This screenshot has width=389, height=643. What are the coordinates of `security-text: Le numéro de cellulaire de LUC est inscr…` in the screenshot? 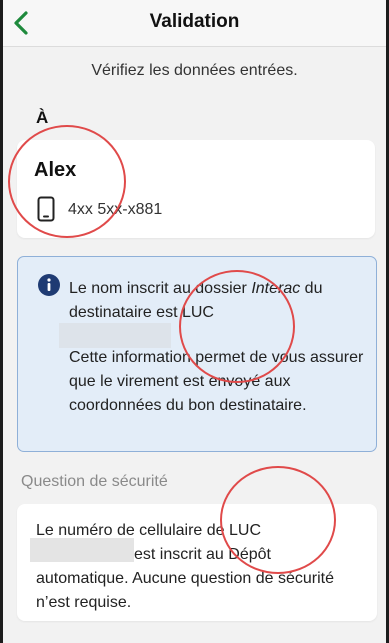 It's located at (185, 566).